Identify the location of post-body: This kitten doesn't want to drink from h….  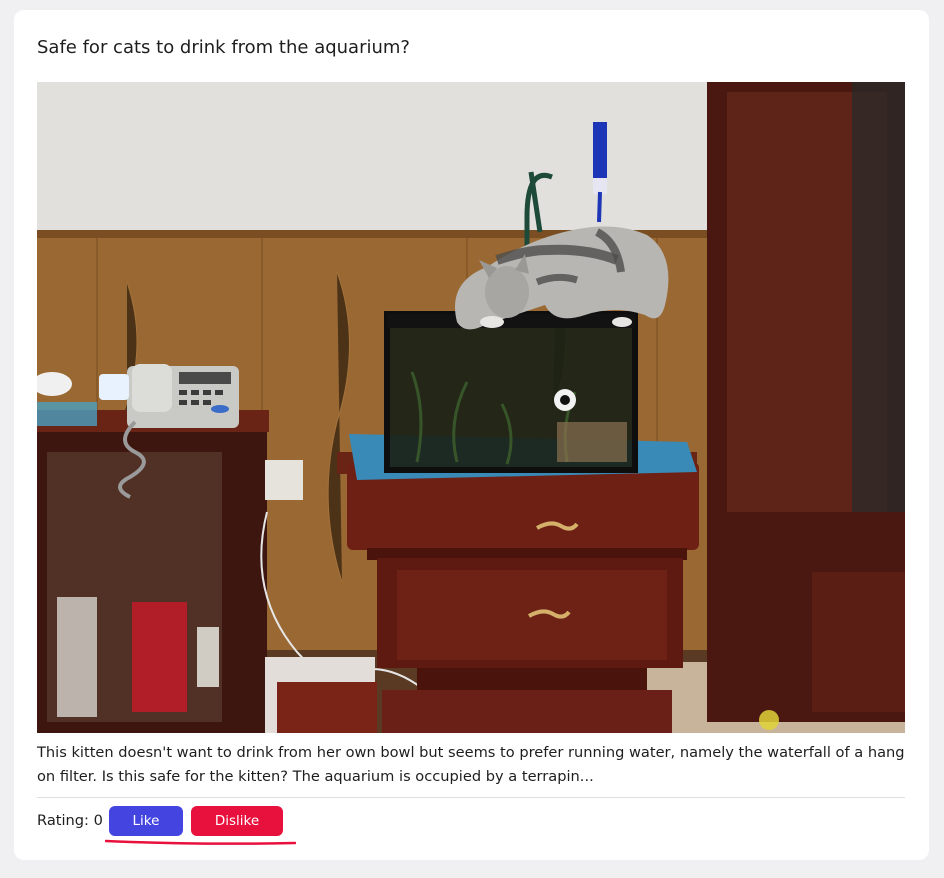
(471, 764).